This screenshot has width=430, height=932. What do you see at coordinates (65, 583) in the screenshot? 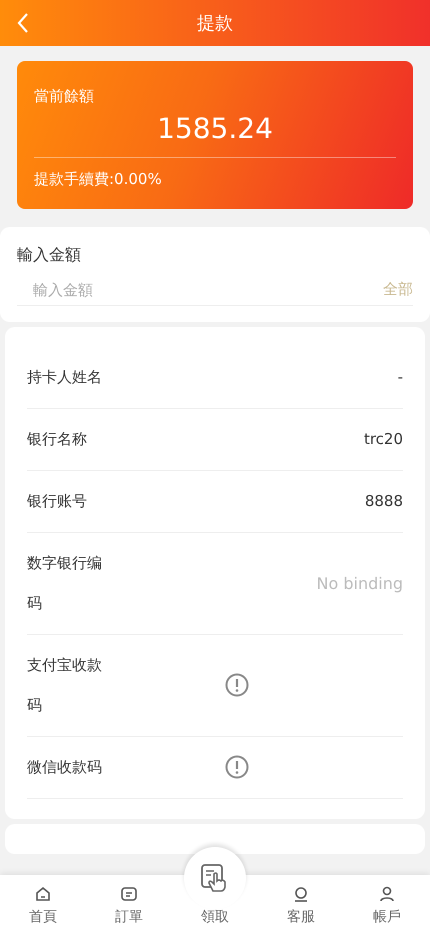
I see `detail-label: 数字银行编码` at bounding box center [65, 583].